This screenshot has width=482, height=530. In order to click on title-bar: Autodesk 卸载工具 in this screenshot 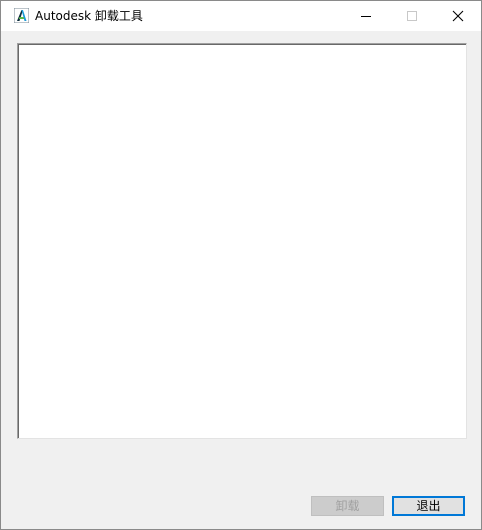, I will do `click(241, 16)`.